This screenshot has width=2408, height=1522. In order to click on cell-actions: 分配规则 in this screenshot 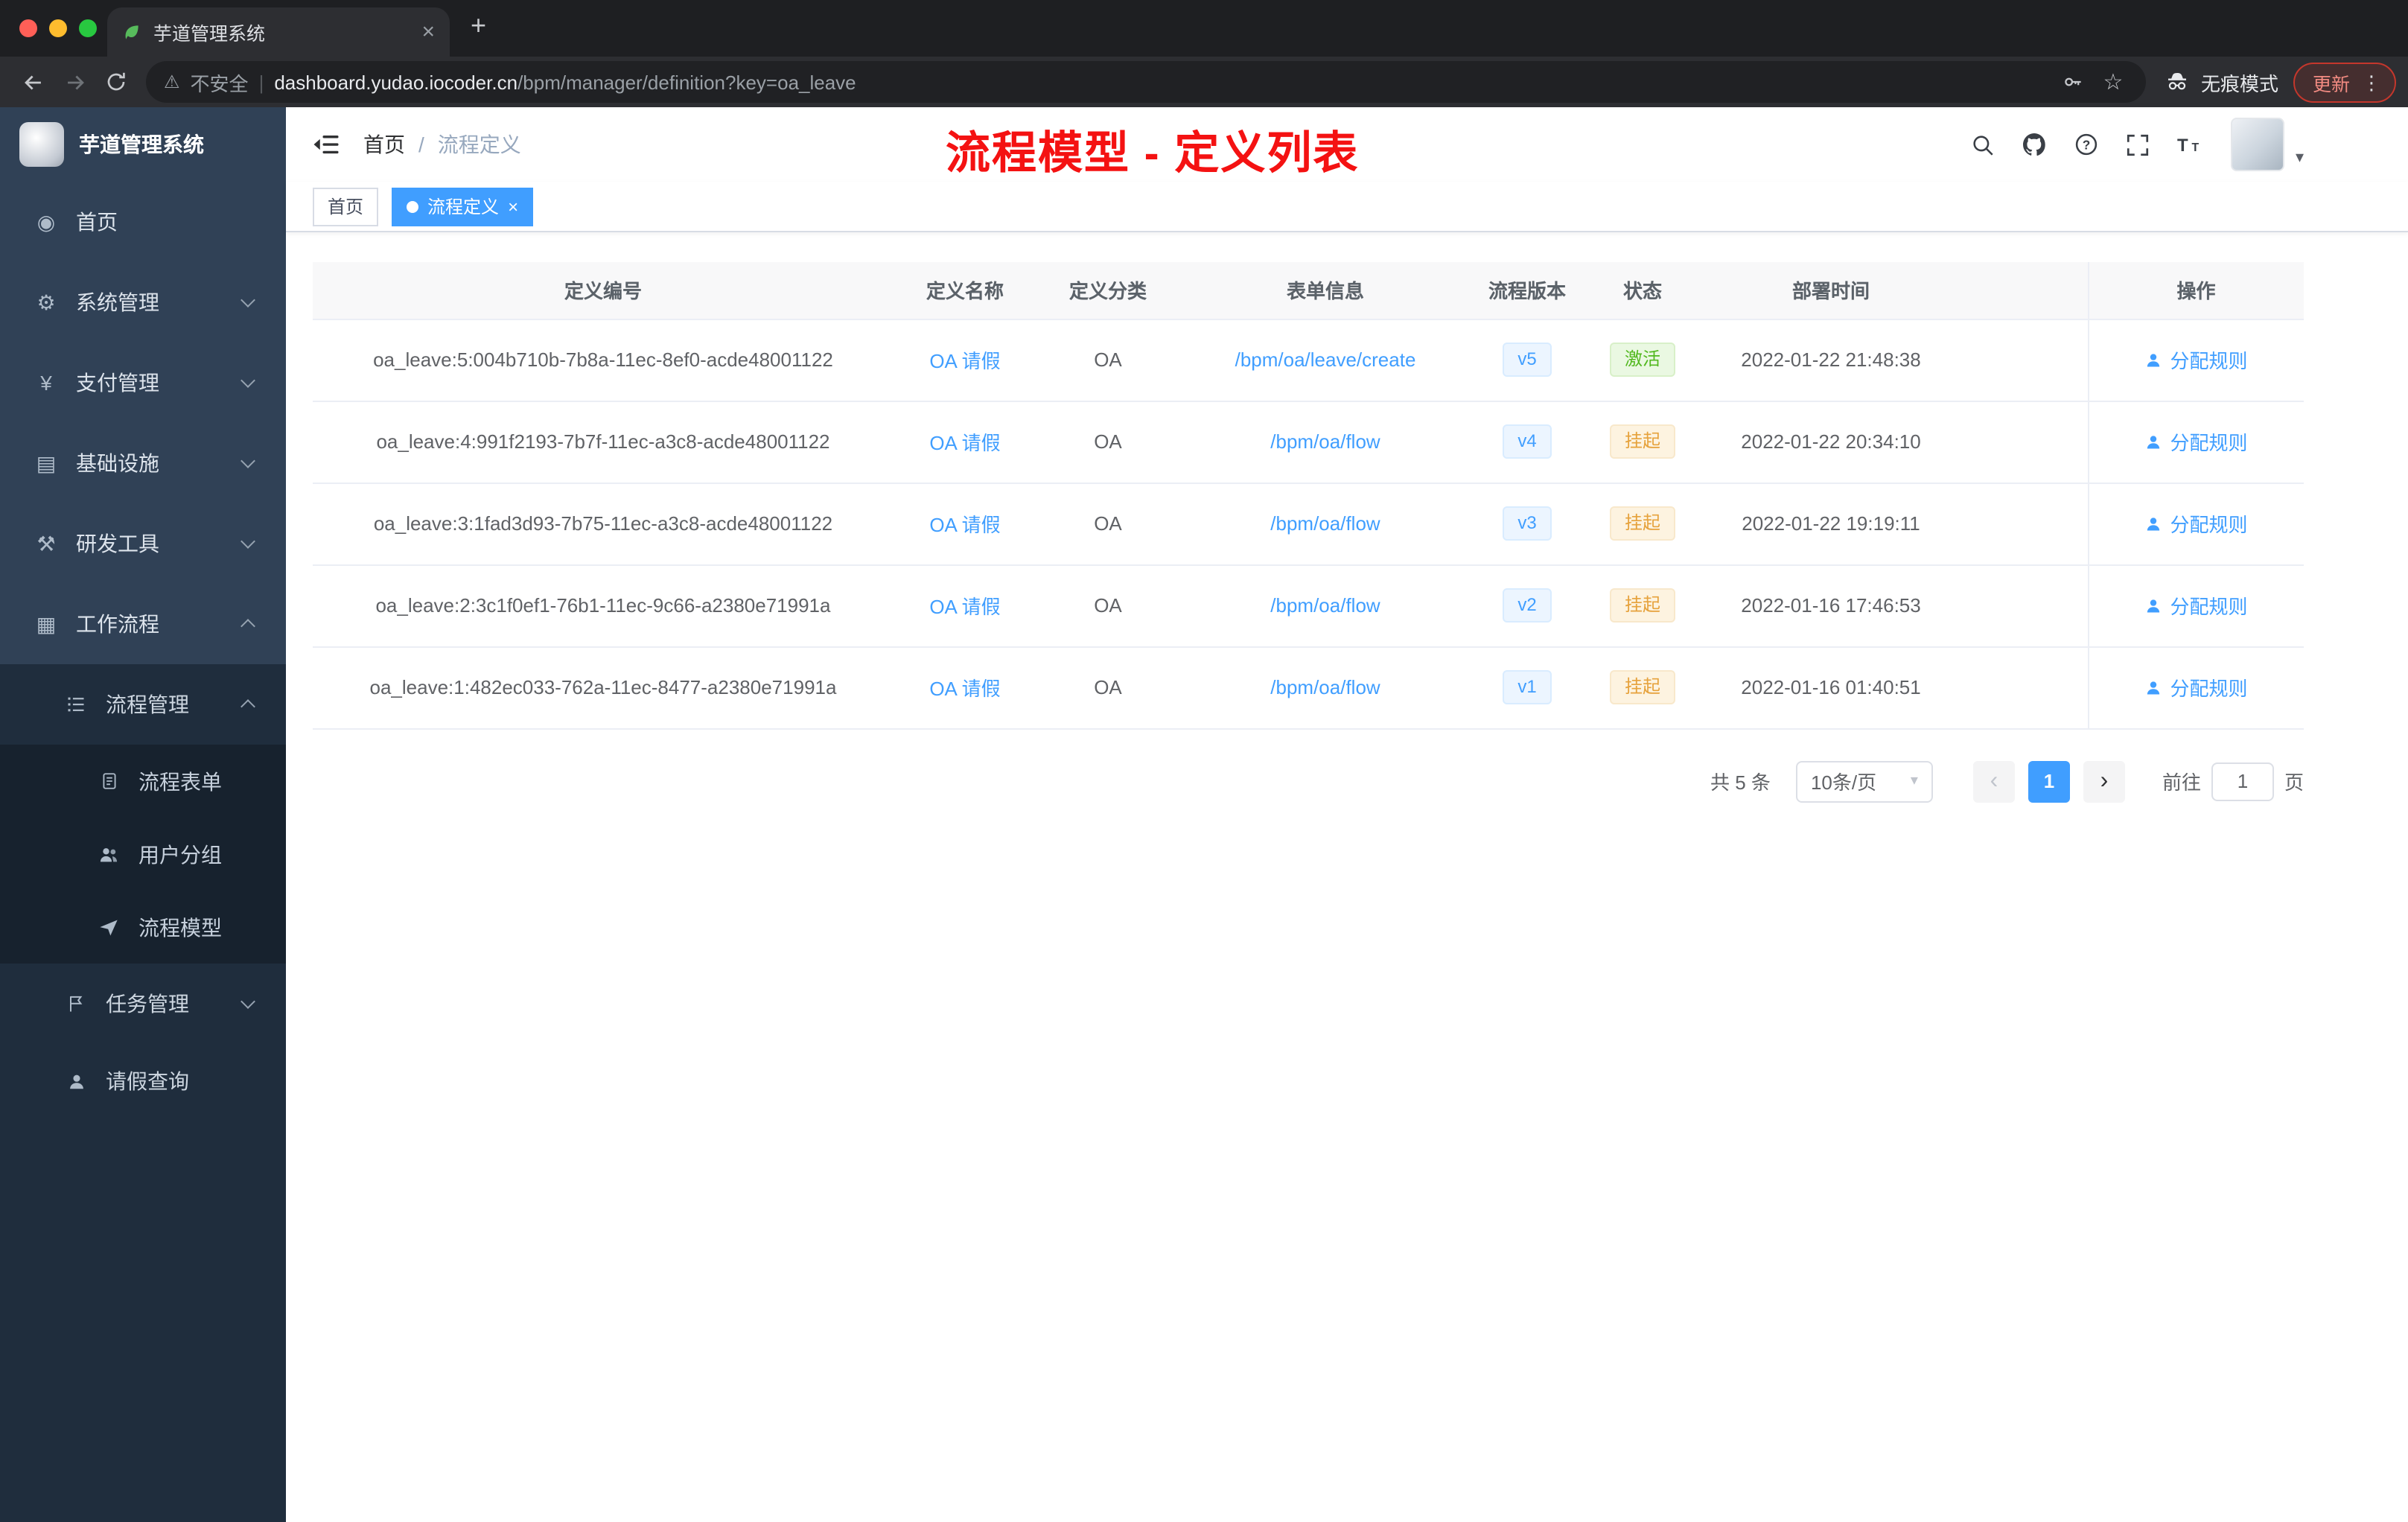, I will do `click(2195, 442)`.